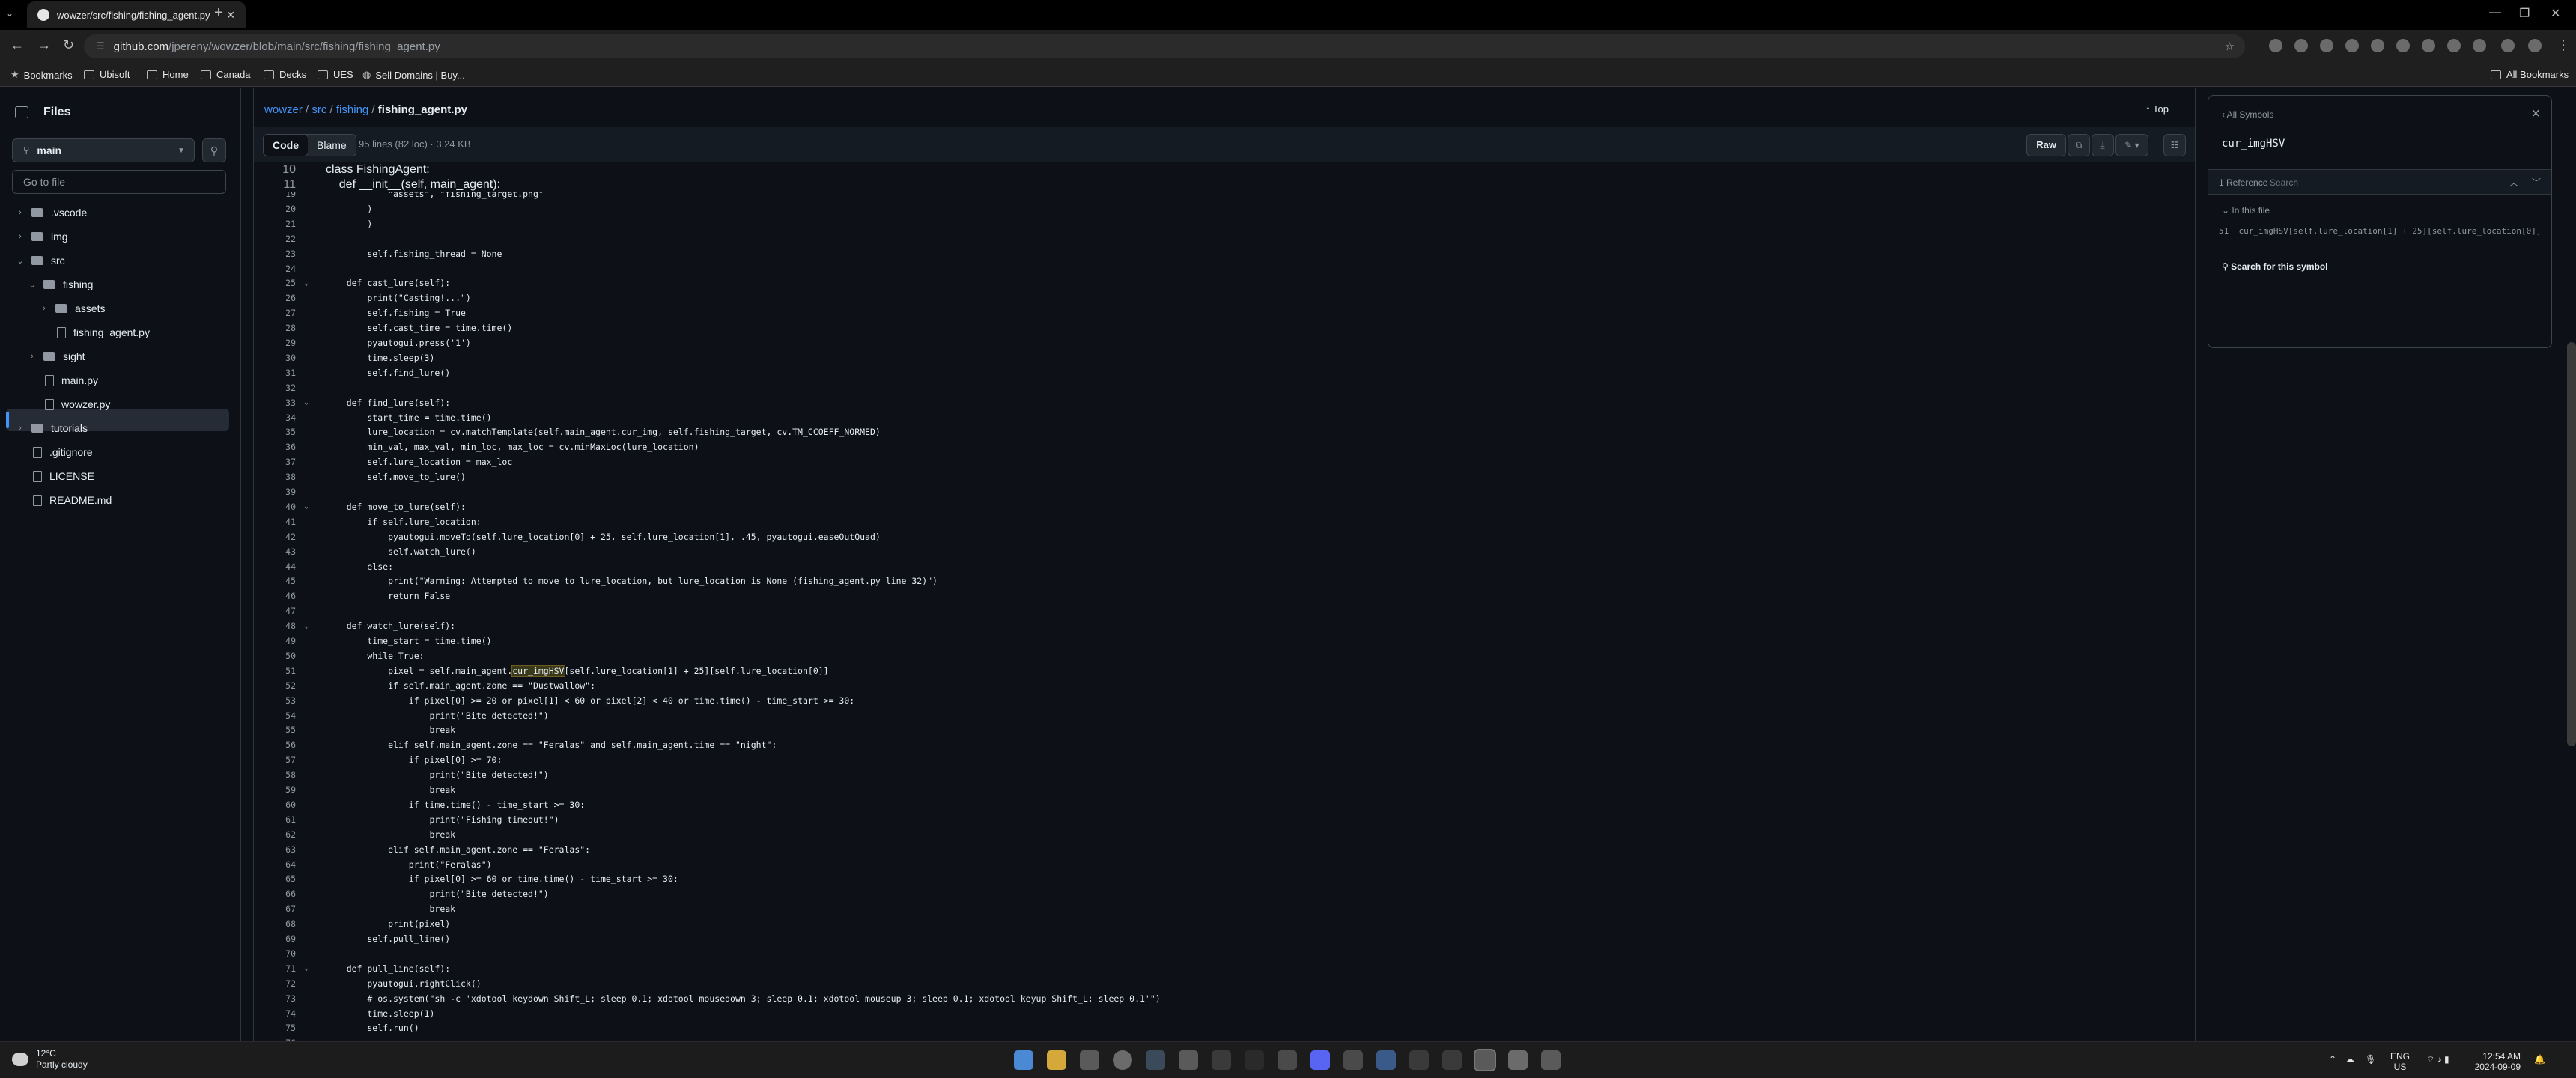 Image resolution: width=2576 pixels, height=1078 pixels. What do you see at coordinates (275, 283) in the screenshot?
I see `line-number: 25` at bounding box center [275, 283].